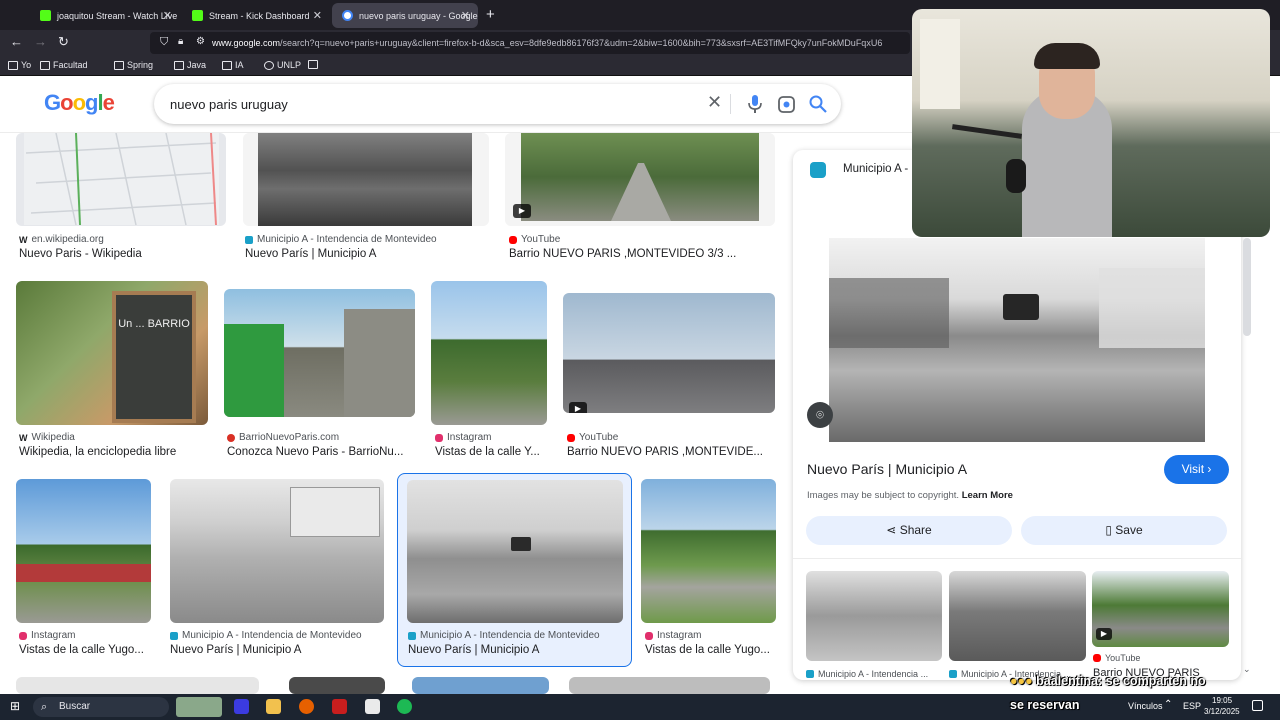  What do you see at coordinates (1116, 658) in the screenshot?
I see `related-source: YouTube` at bounding box center [1116, 658].